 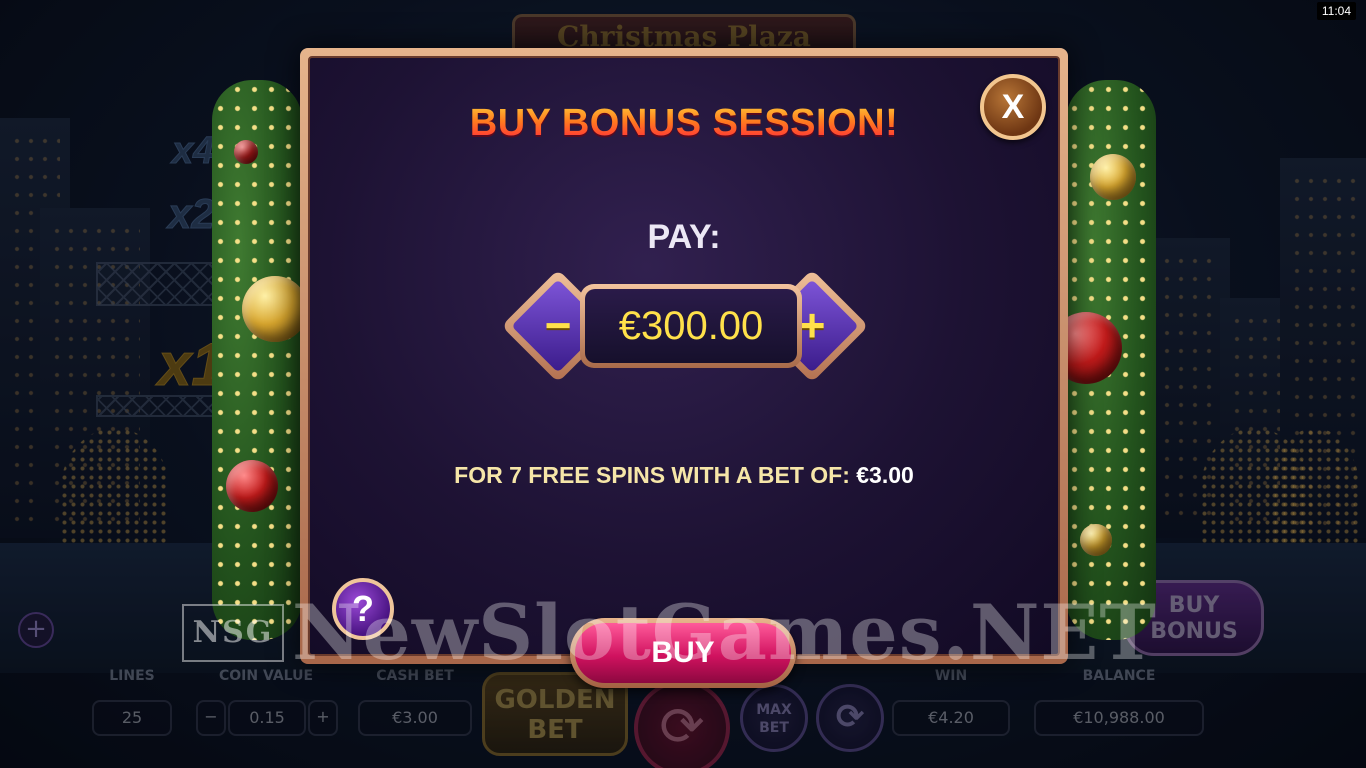 I want to click on free-spins-text: FOR 7 FREE SPINS WITH A BET OF:, so click(x=652, y=475).